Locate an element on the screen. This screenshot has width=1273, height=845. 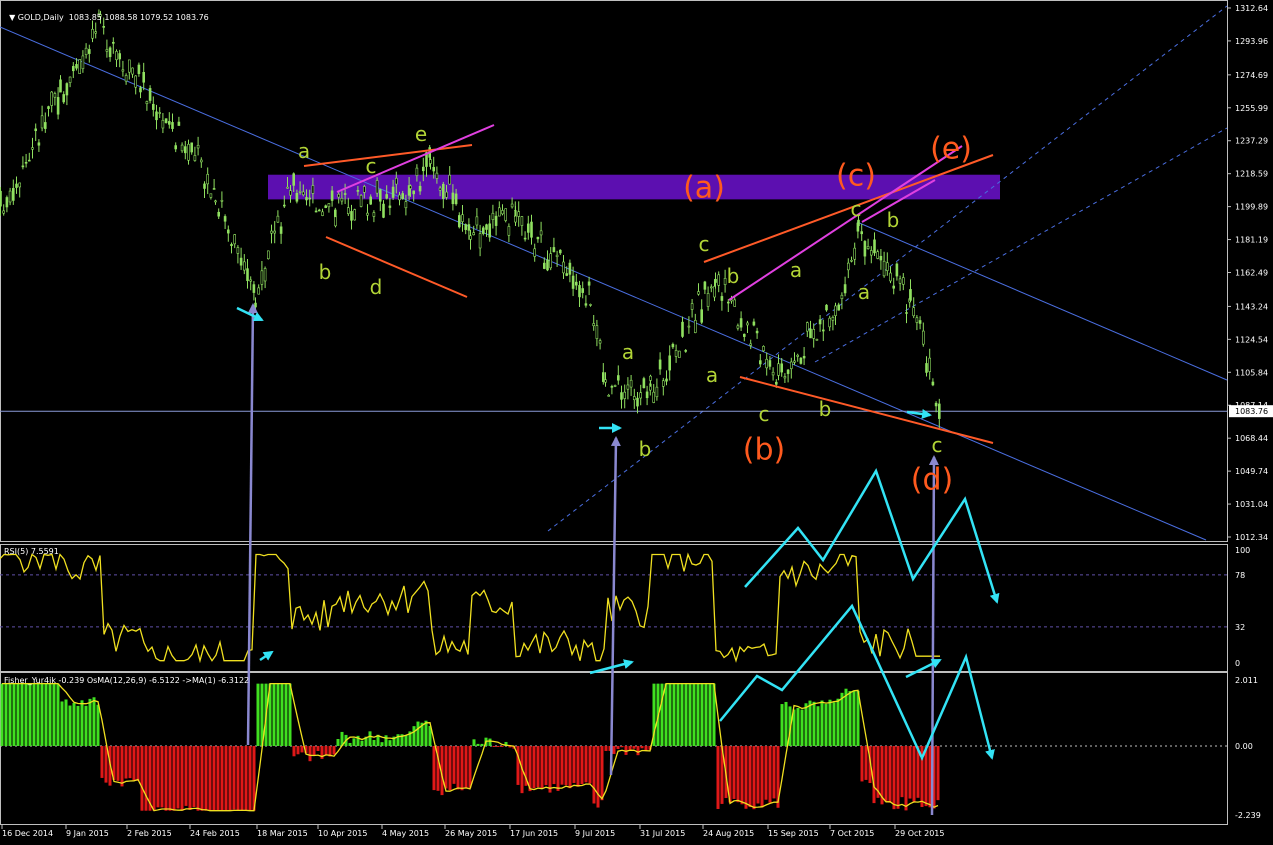
price-tick-label: 1199.89 is located at coordinates (1251, 207).